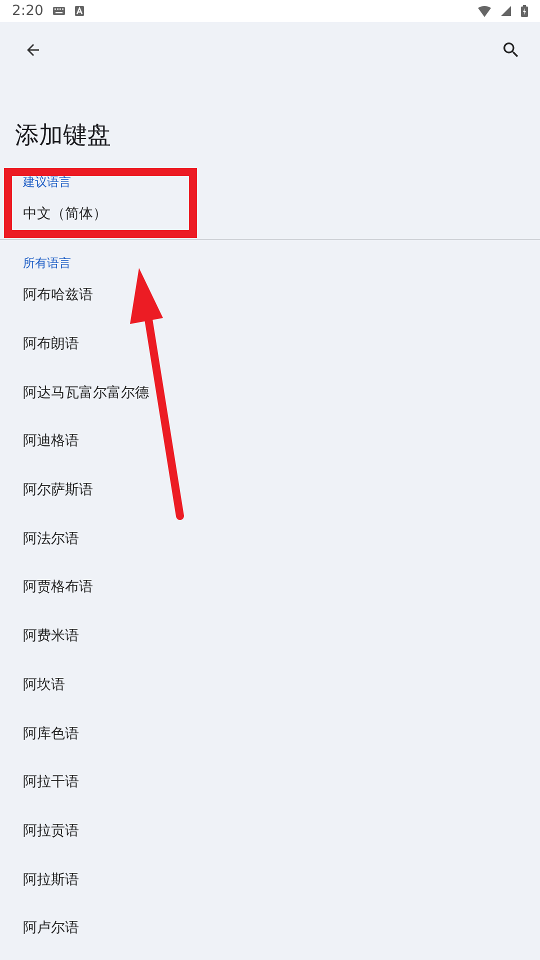 The width and height of the screenshot is (540, 960). Describe the element at coordinates (63, 135) in the screenshot. I see `page-title: 添加键盘` at that location.